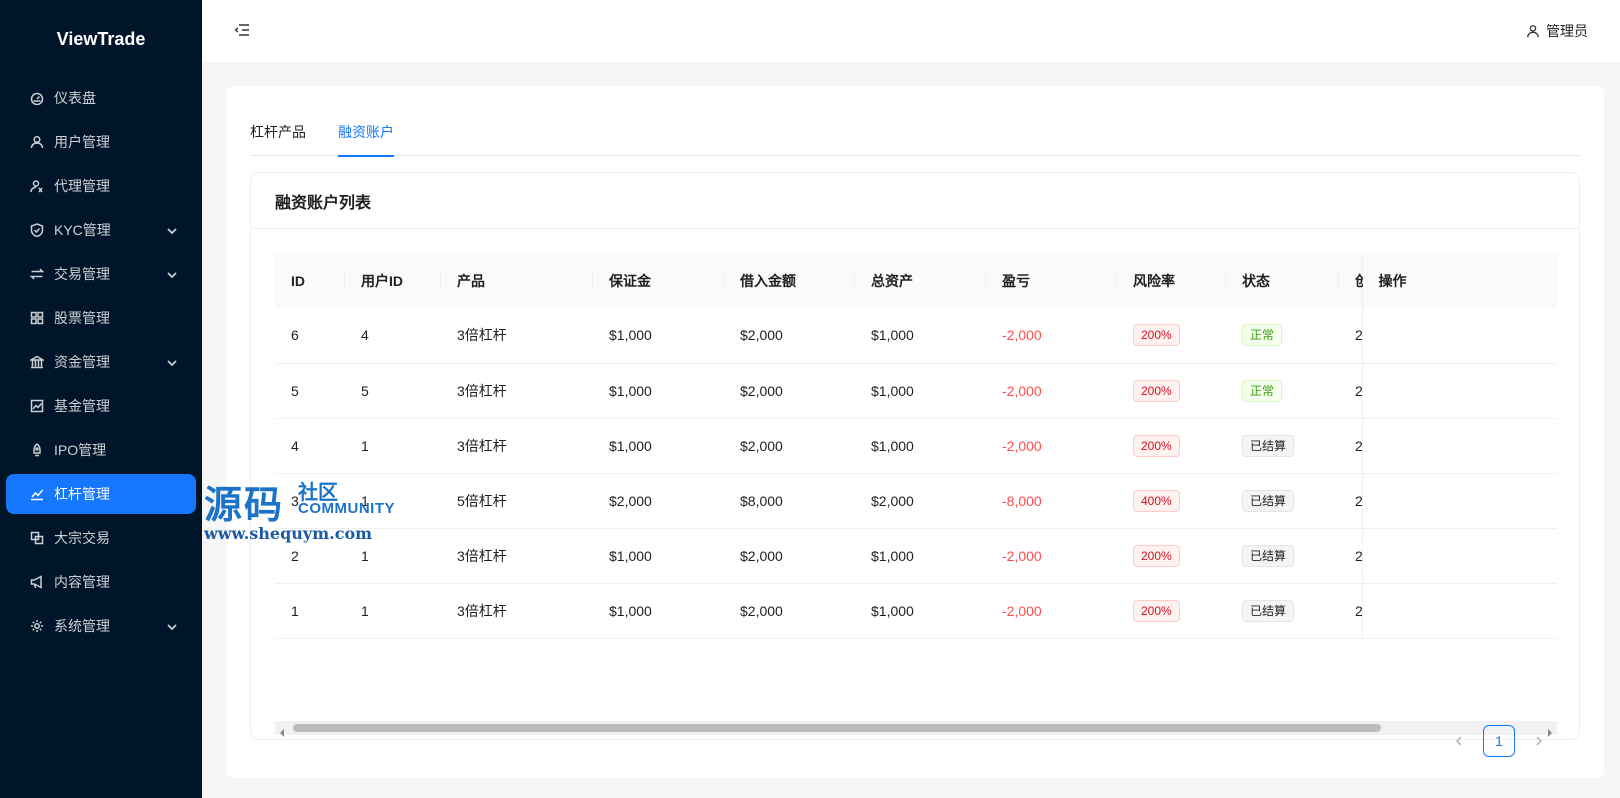  What do you see at coordinates (365, 335) in the screenshot?
I see `cell-user-id: 4` at bounding box center [365, 335].